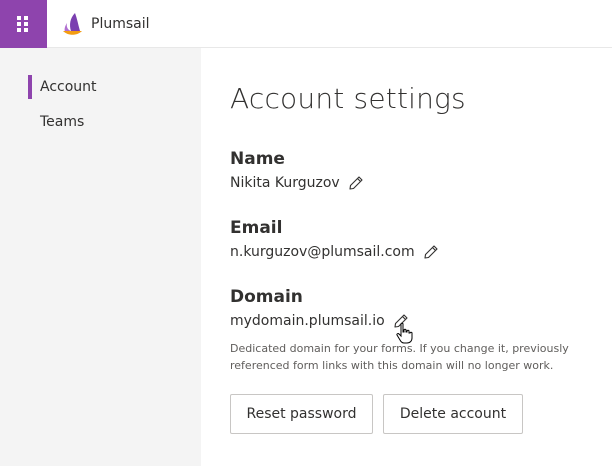  Describe the element at coordinates (257, 159) in the screenshot. I see `name-label: Name` at that location.